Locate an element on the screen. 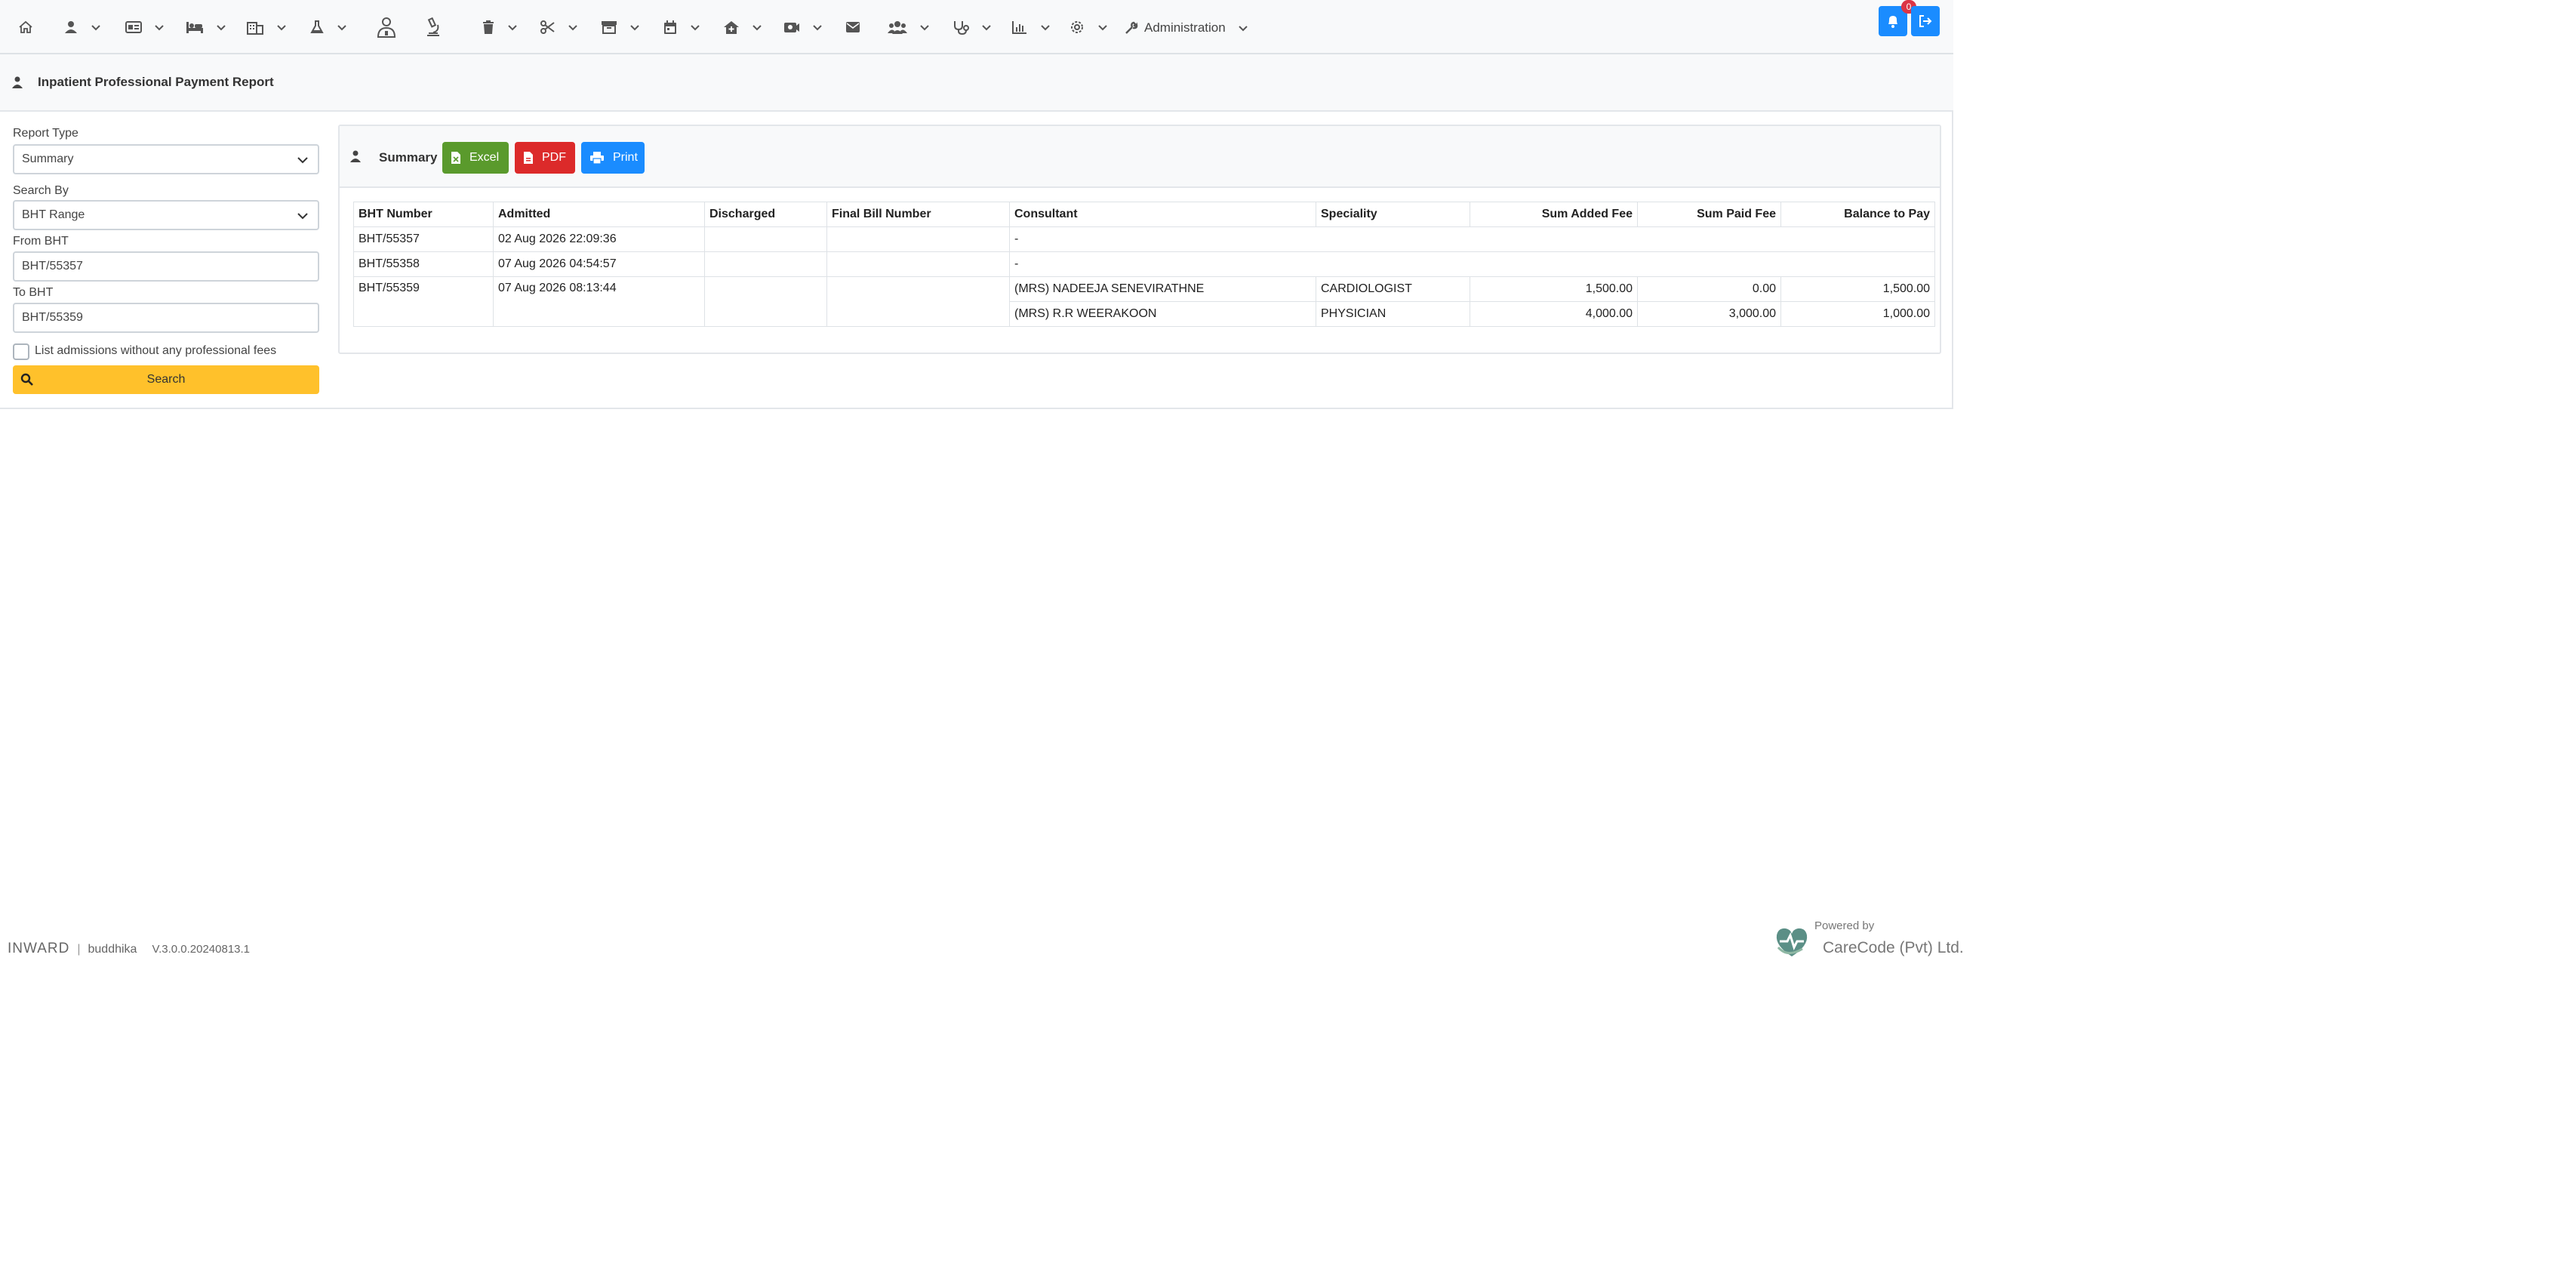 Image resolution: width=2576 pixels, height=1278 pixels. scissors-icon is located at coordinates (547, 27).